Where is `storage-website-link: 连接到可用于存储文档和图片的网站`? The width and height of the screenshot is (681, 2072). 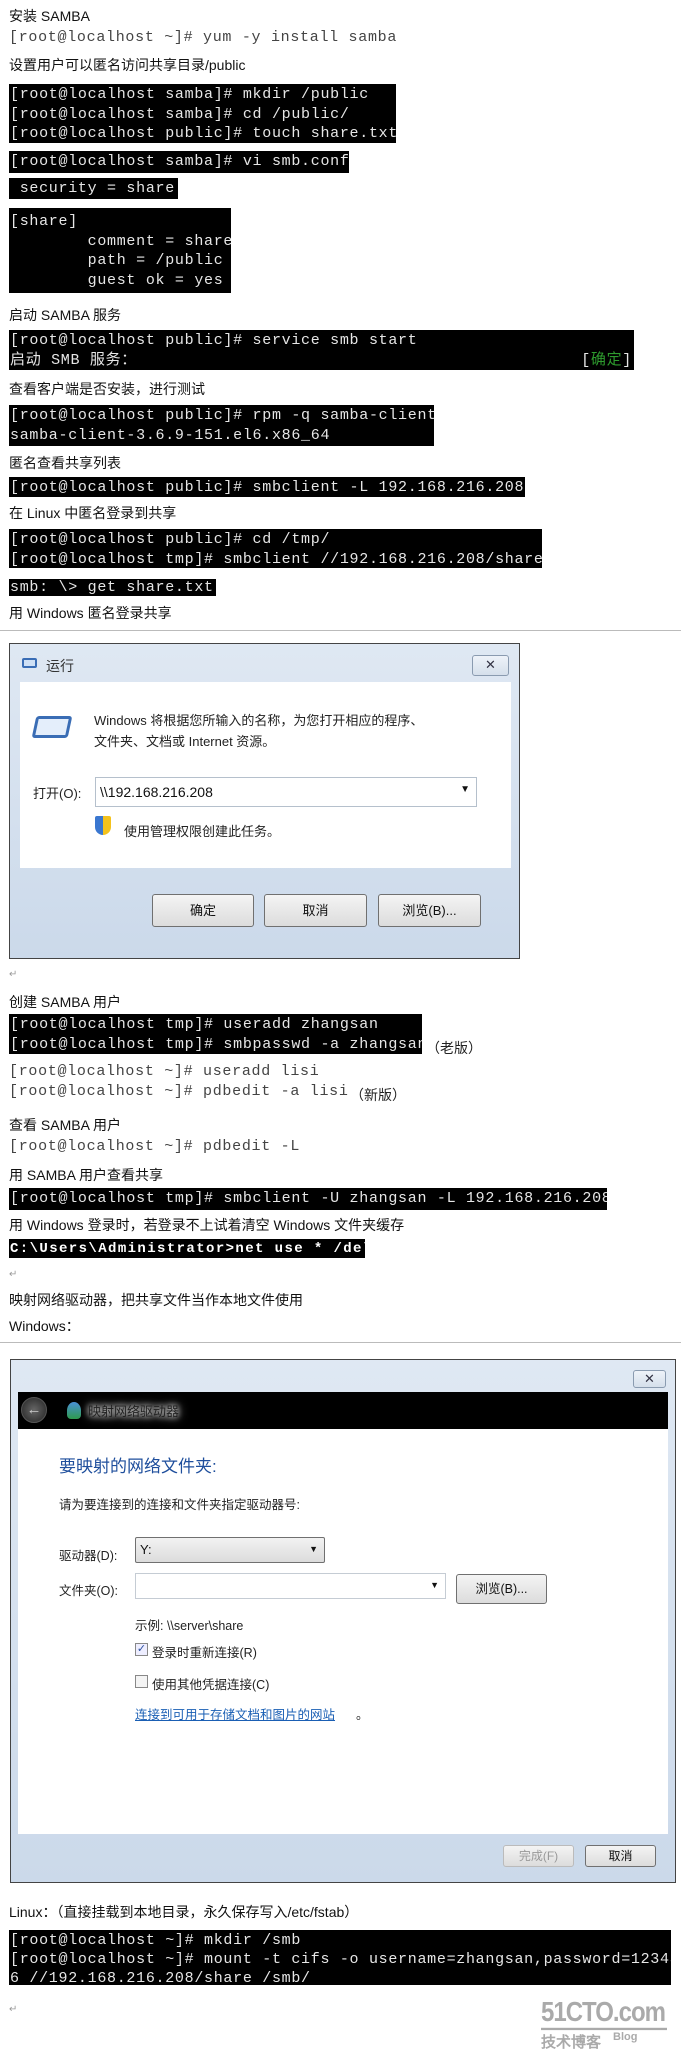 storage-website-link: 连接到可用于存储文档和图片的网站 is located at coordinates (235, 1713).